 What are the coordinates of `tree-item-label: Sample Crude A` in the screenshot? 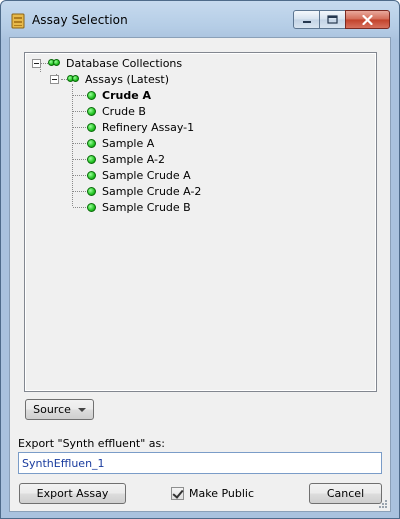 It's located at (146, 175).